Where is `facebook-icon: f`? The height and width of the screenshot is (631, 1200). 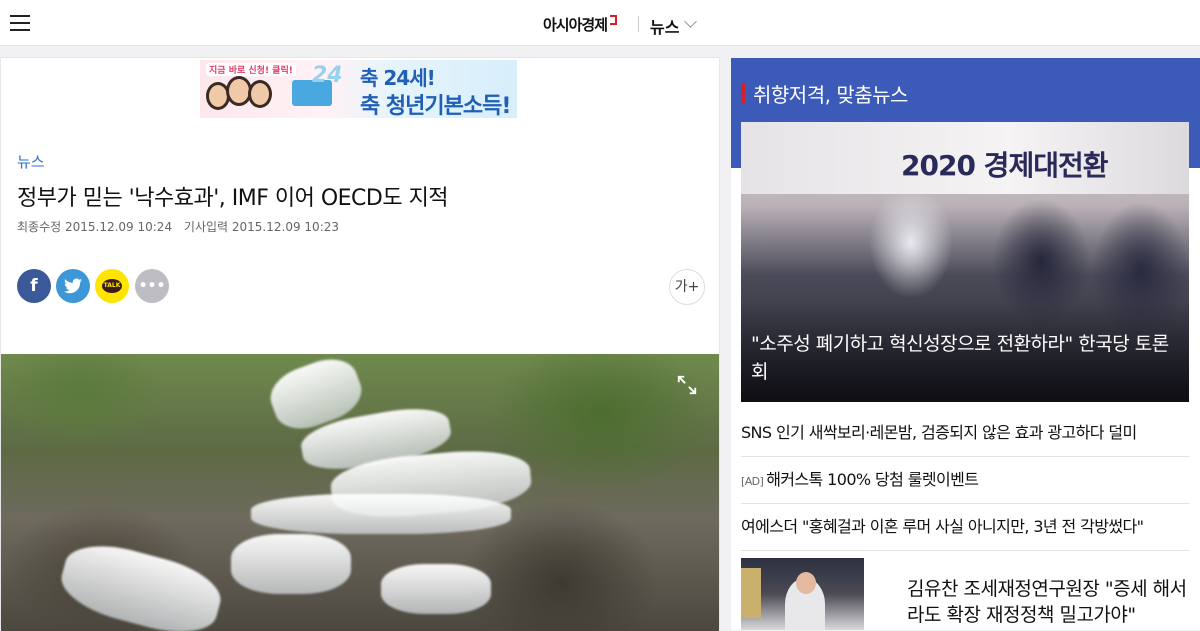 facebook-icon: f is located at coordinates (34, 286).